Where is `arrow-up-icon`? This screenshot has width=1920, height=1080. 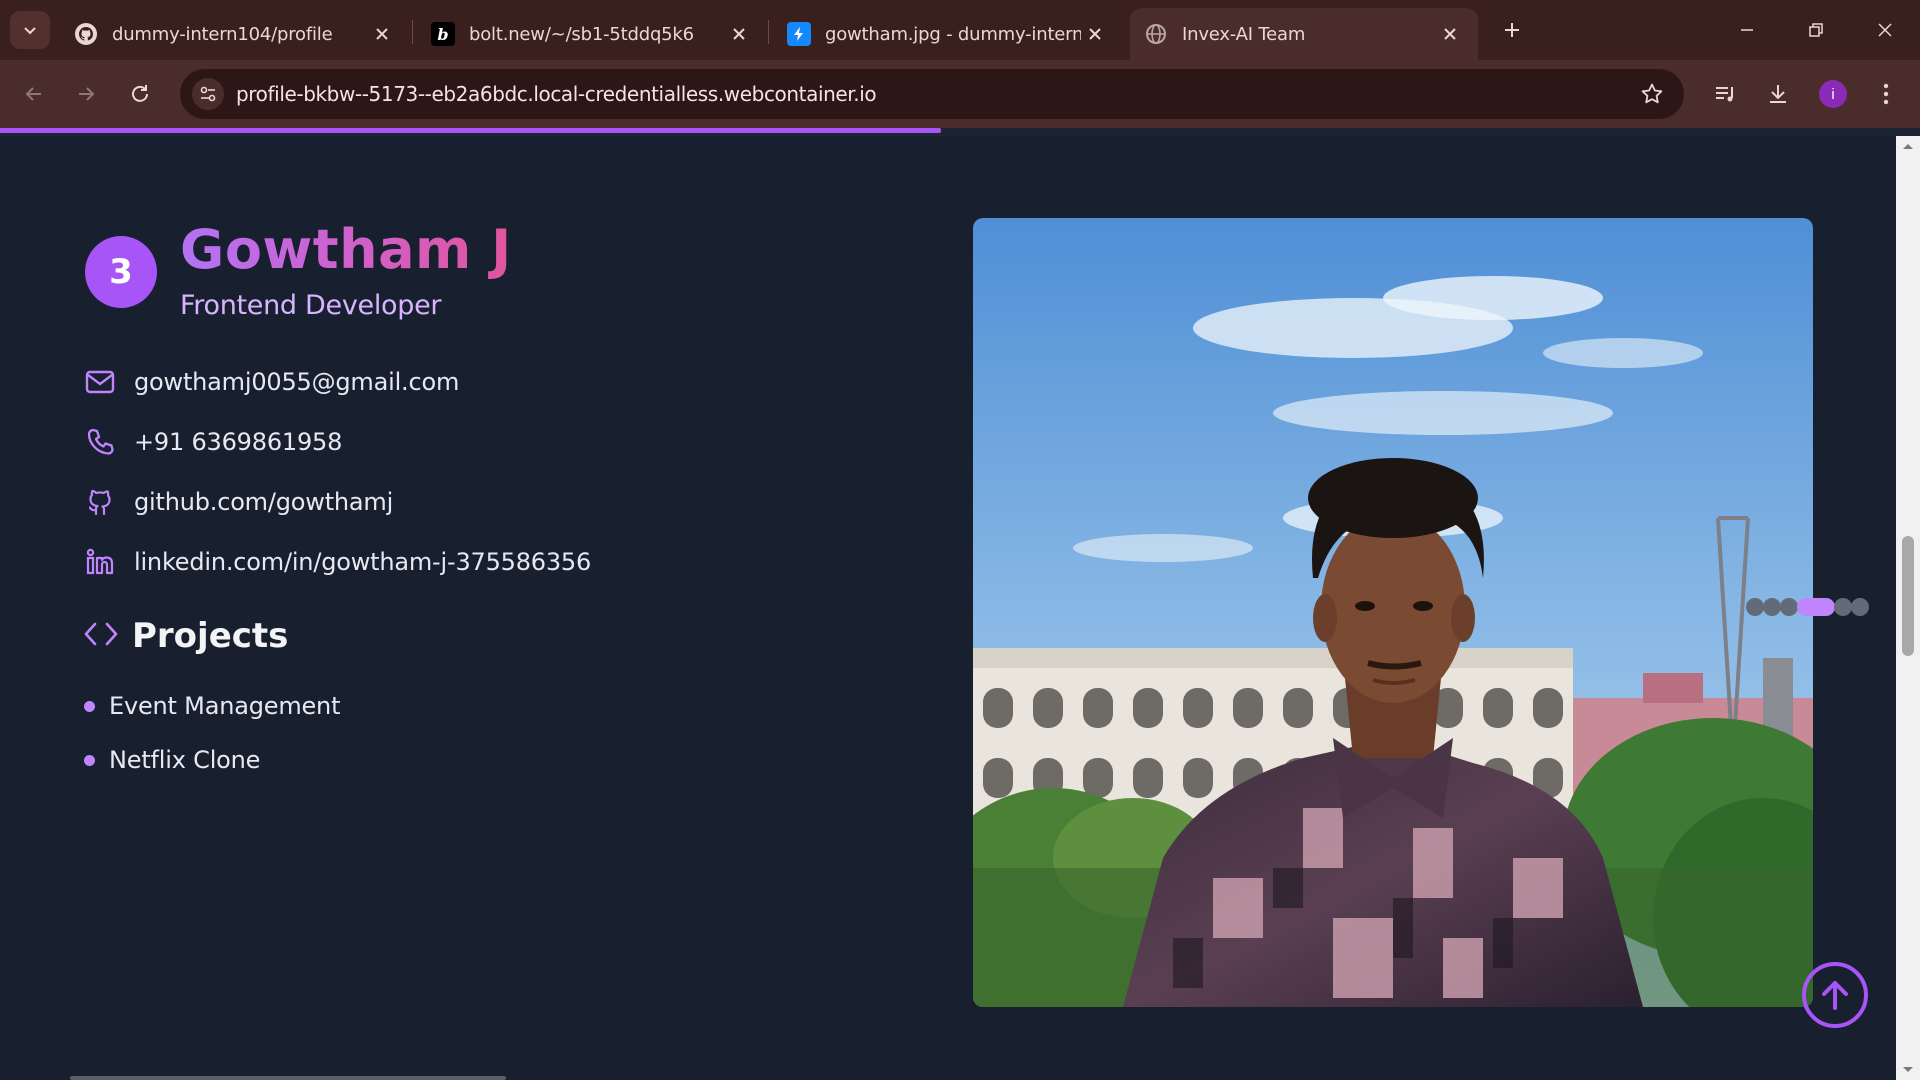 arrow-up-icon is located at coordinates (1835, 995).